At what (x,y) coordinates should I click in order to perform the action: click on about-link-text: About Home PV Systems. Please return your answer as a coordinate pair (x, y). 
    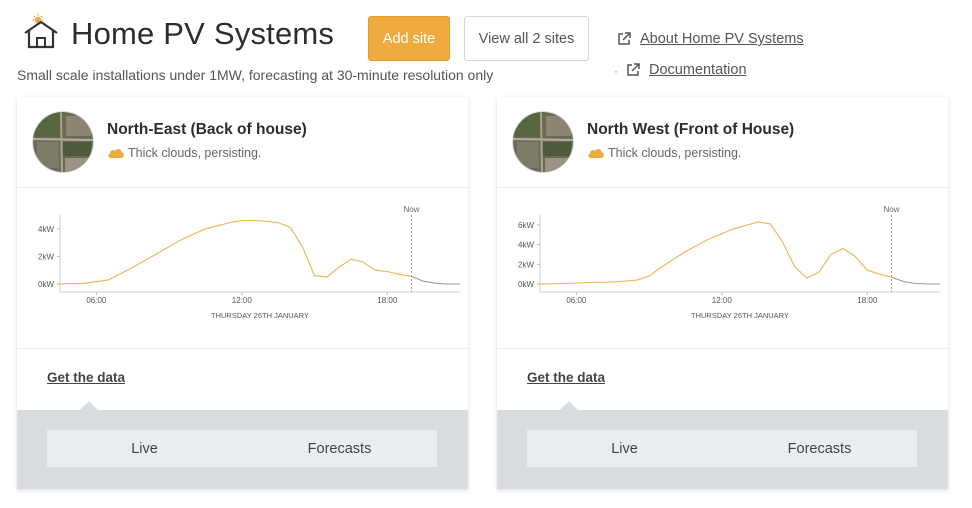
    Looking at the image, I should click on (722, 39).